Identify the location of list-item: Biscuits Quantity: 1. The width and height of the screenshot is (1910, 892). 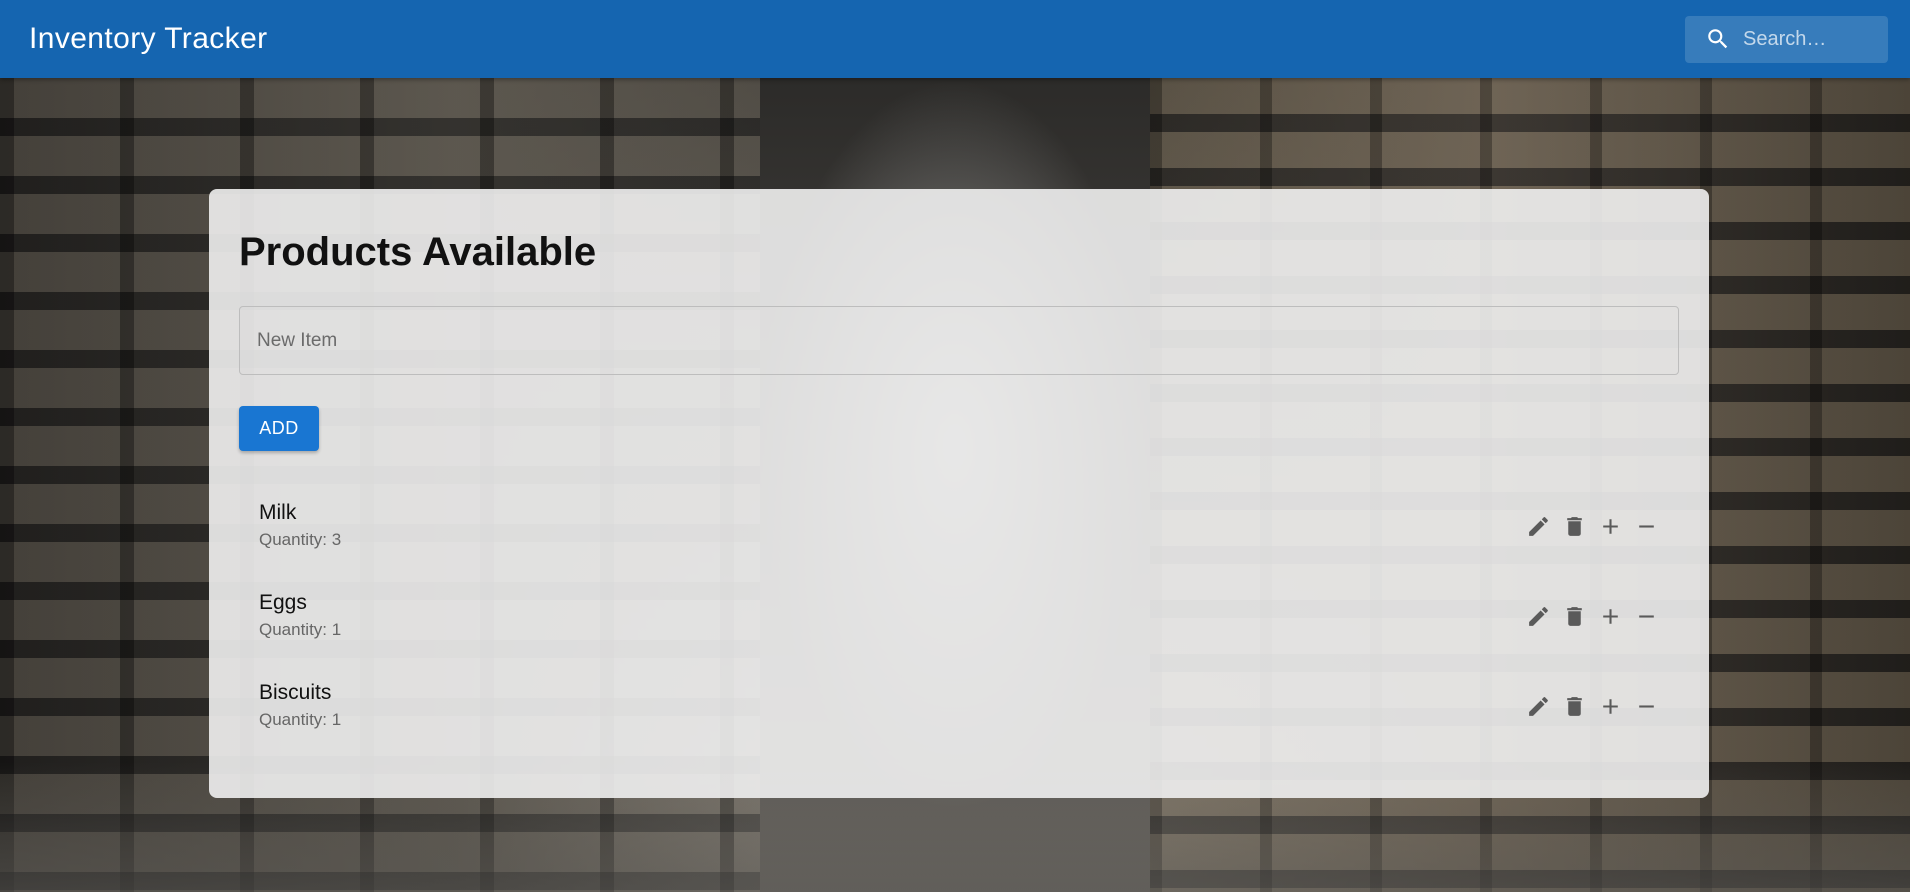
(959, 706).